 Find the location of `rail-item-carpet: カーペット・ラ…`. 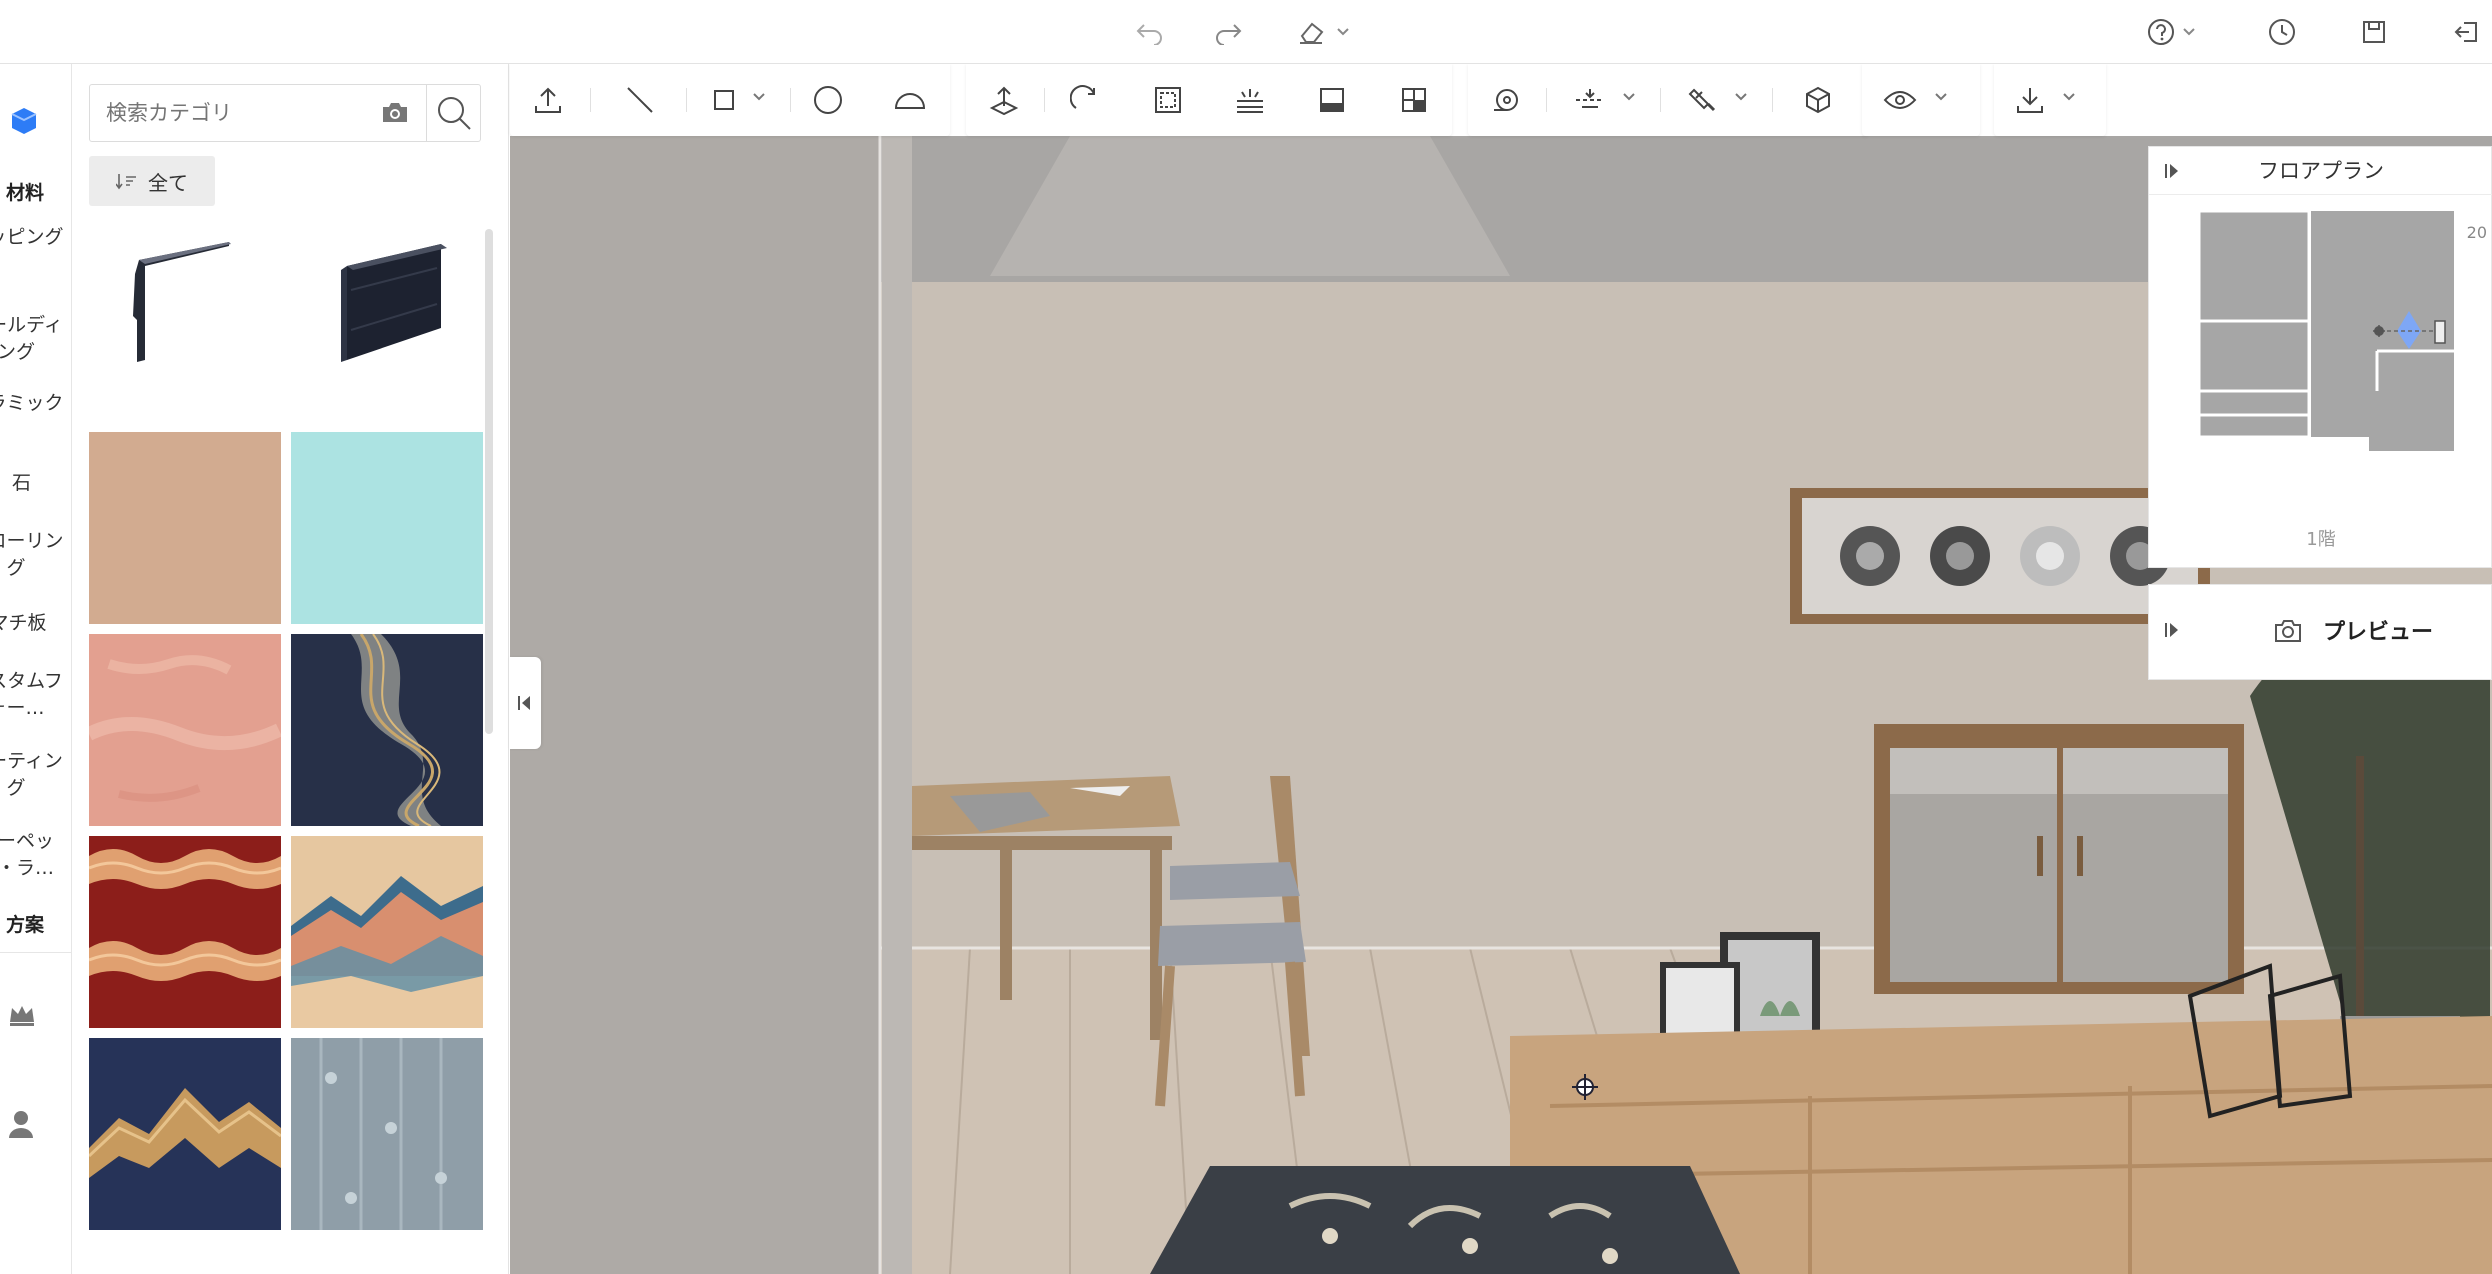

rail-item-carpet: カーペット・ラ… is located at coordinates (35, 856).